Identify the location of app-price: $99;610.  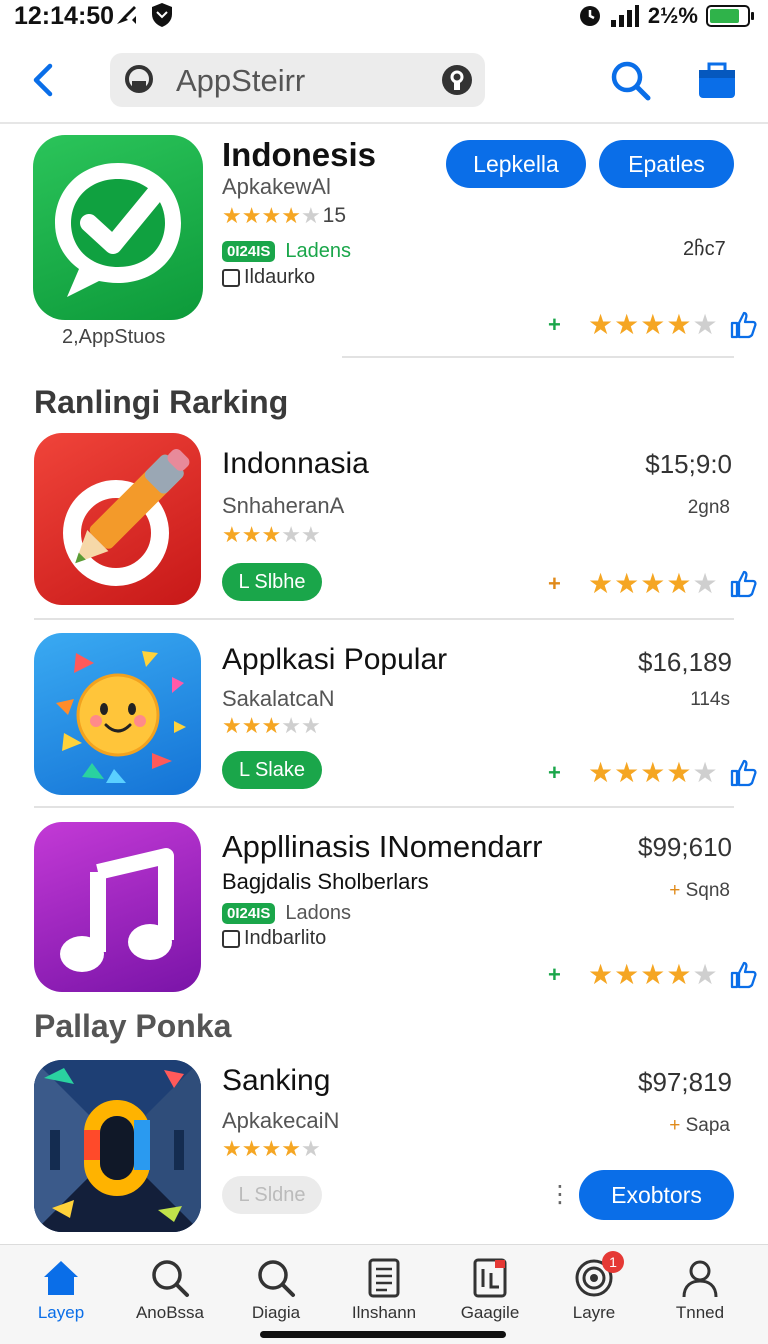
(685, 847).